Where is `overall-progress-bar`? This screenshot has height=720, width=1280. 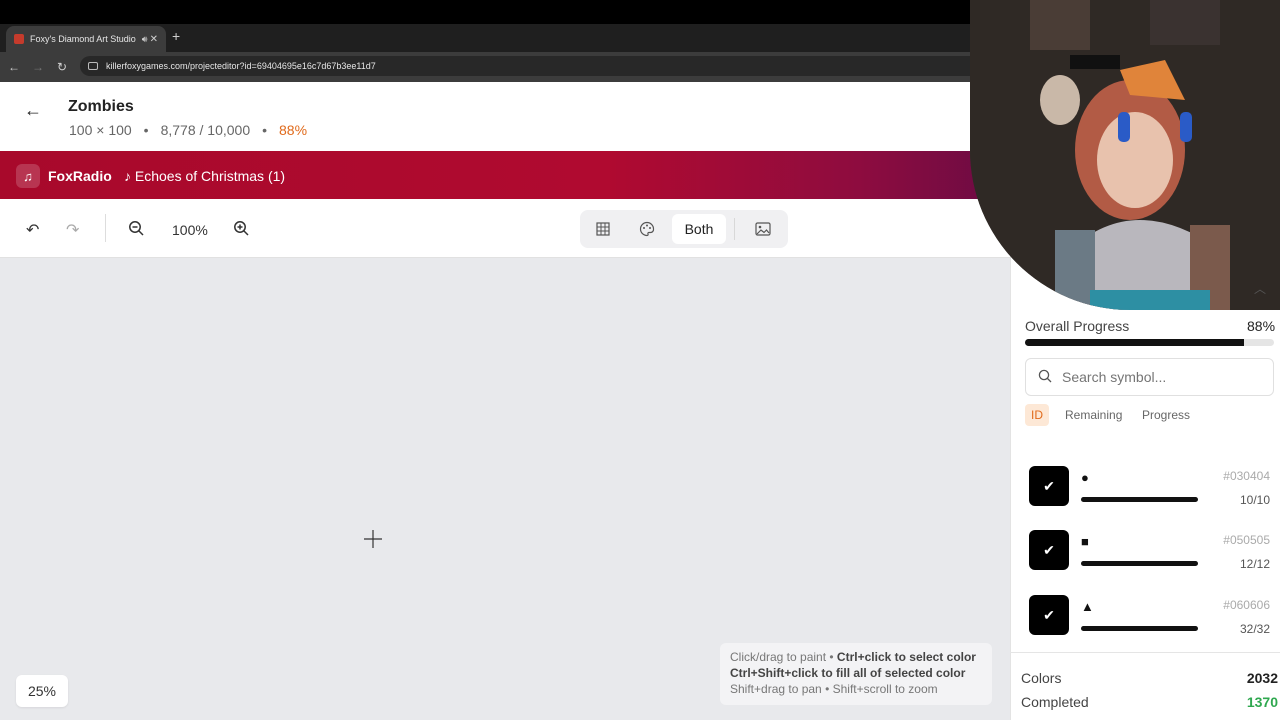 overall-progress-bar is located at coordinates (1149, 342).